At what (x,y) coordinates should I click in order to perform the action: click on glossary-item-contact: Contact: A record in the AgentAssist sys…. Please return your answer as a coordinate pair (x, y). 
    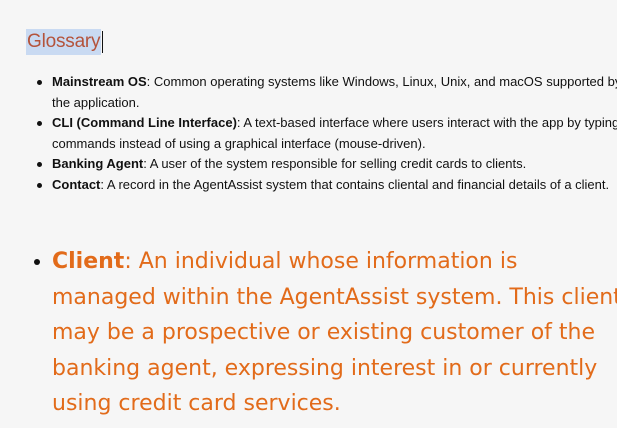
    Looking at the image, I should click on (327, 185).